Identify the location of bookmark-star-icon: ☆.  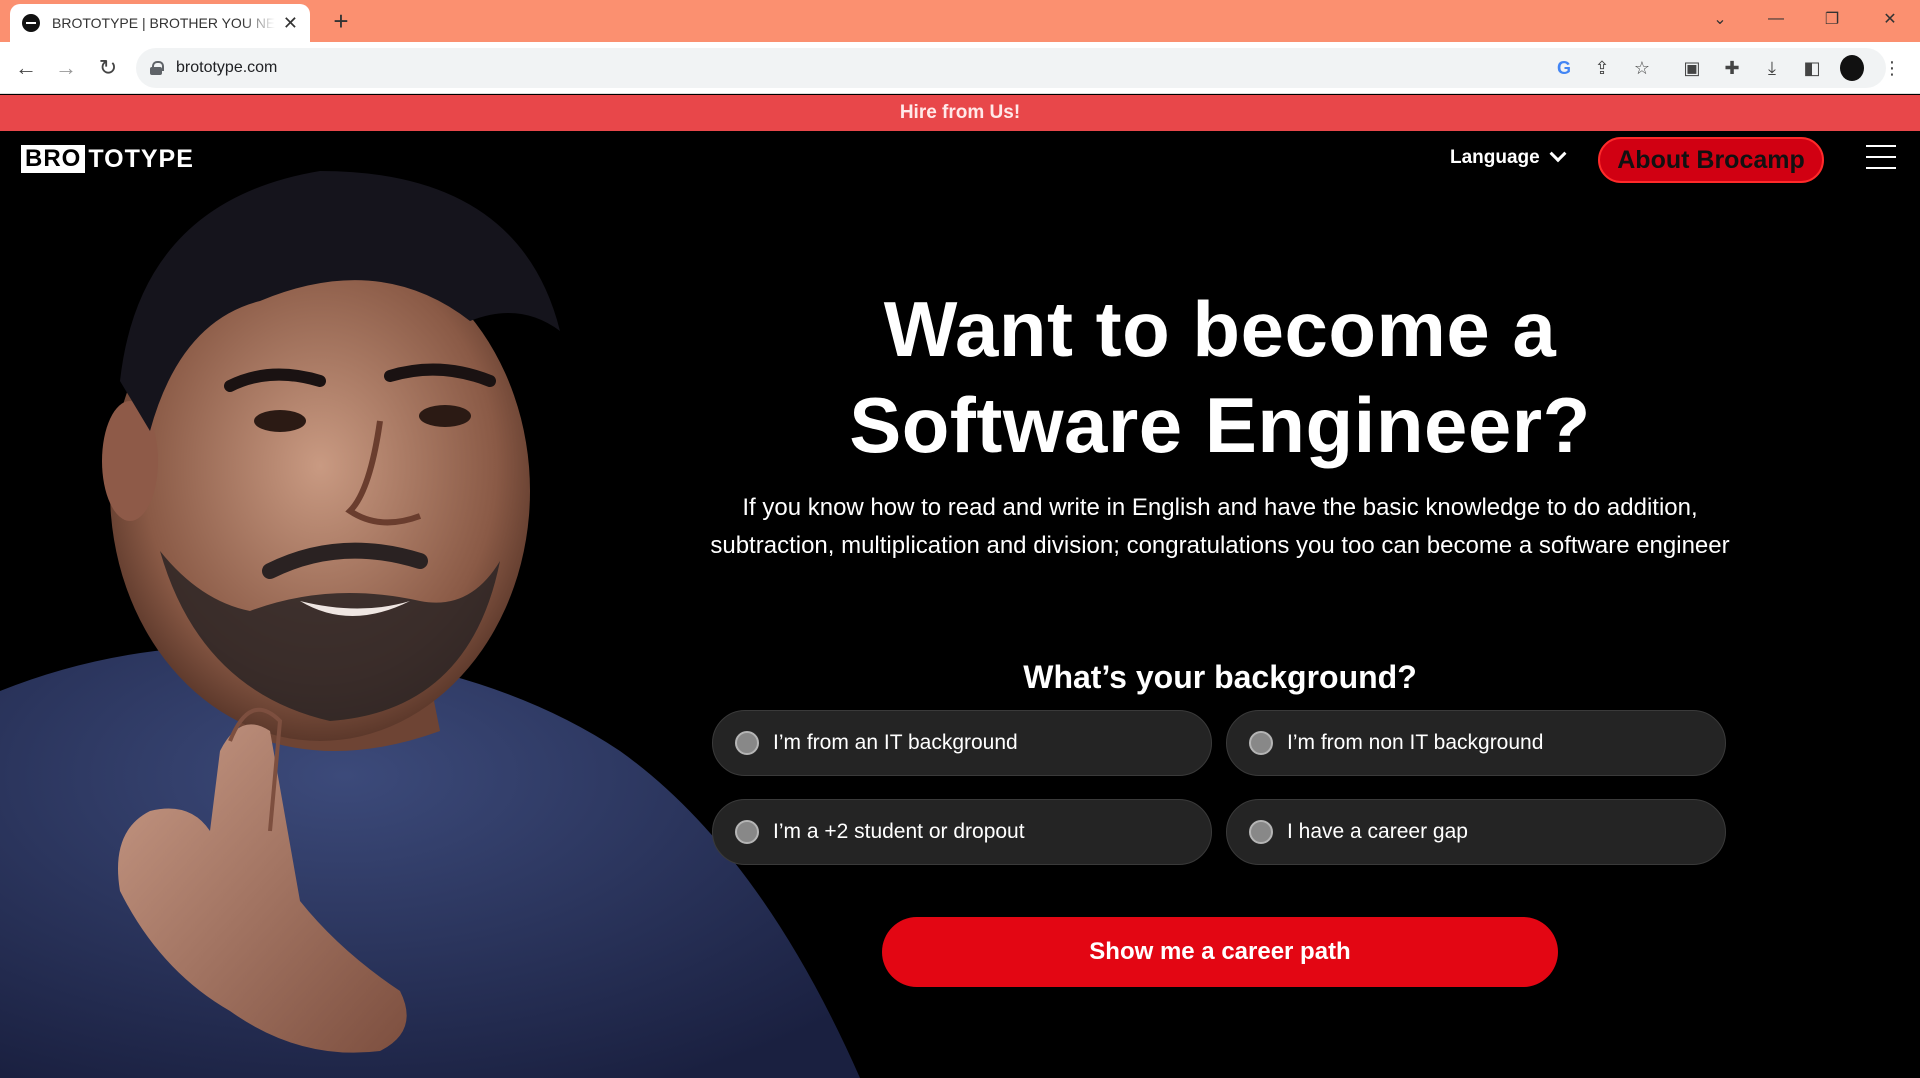
(1642, 68).